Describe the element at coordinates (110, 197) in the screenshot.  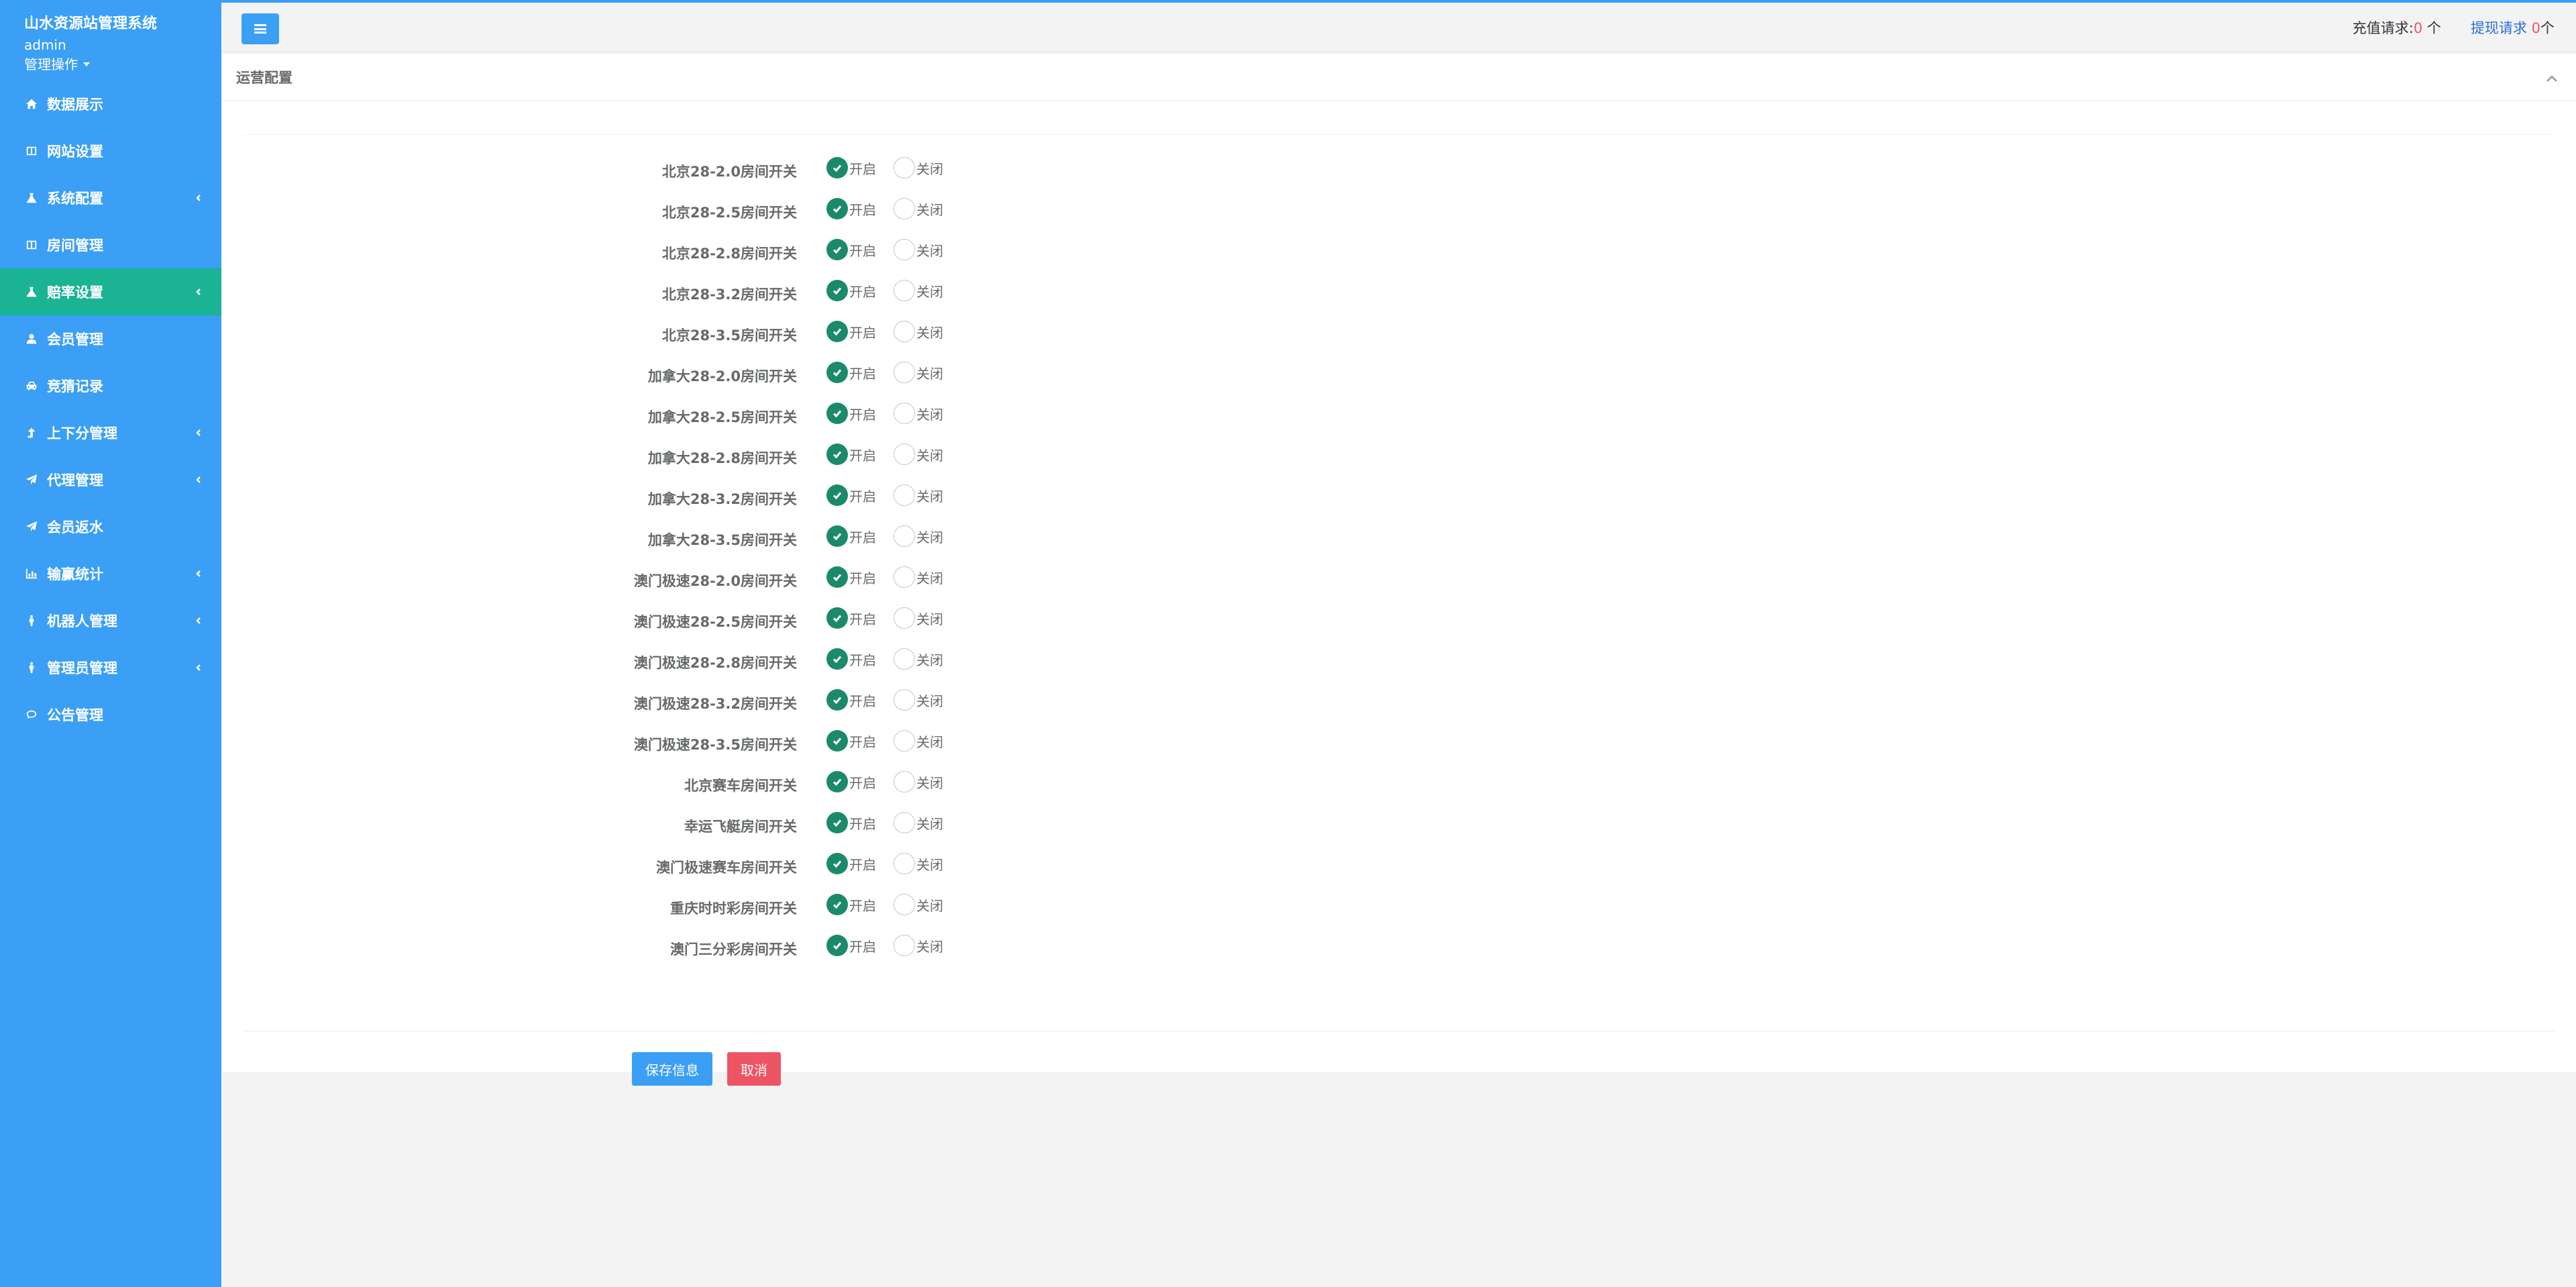
I see `sidebar-item-2: 系统配置` at that location.